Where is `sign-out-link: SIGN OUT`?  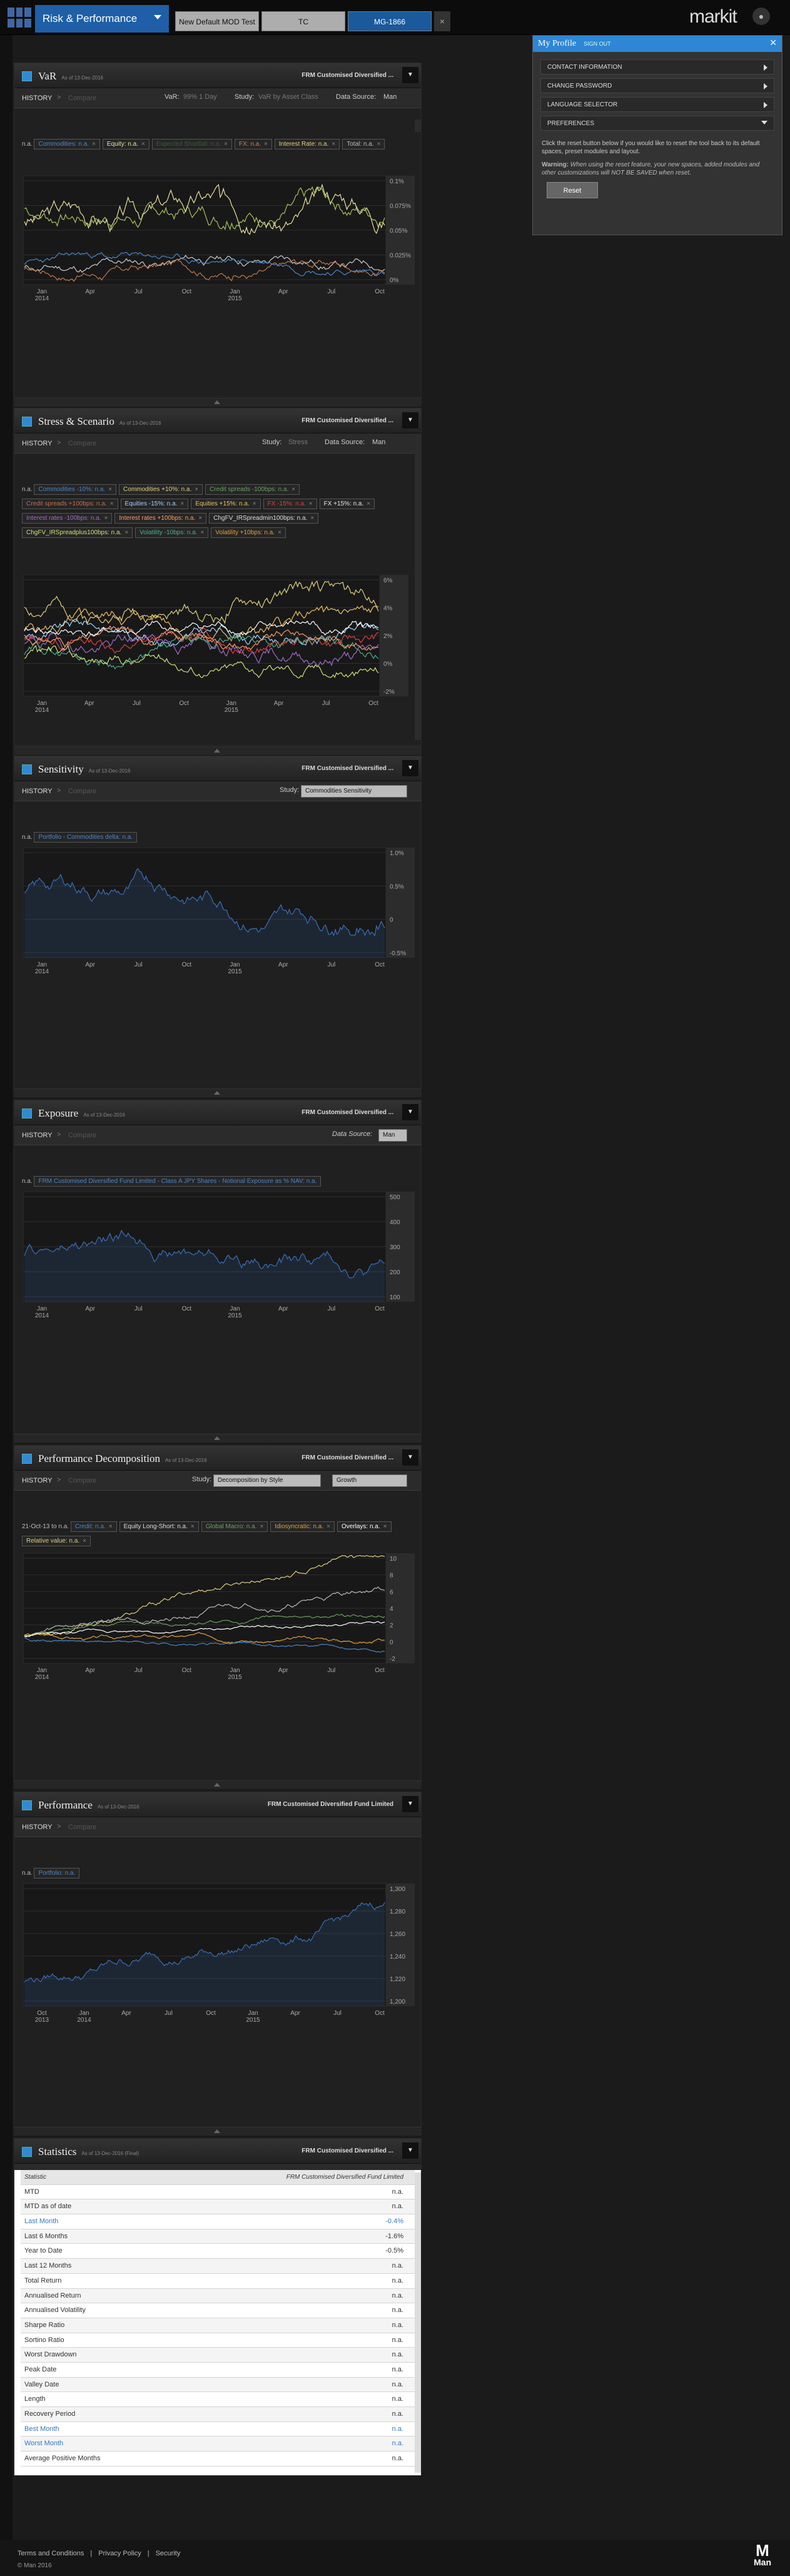
sign-out-link: SIGN OUT is located at coordinates (597, 44).